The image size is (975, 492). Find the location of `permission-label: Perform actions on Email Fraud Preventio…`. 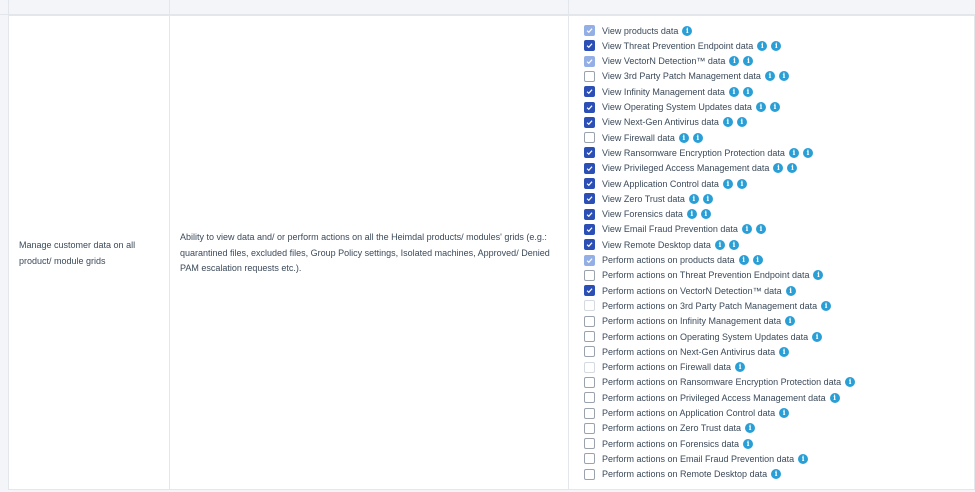

permission-label: Perform actions on Email Fraud Preventio… is located at coordinates (698, 458).